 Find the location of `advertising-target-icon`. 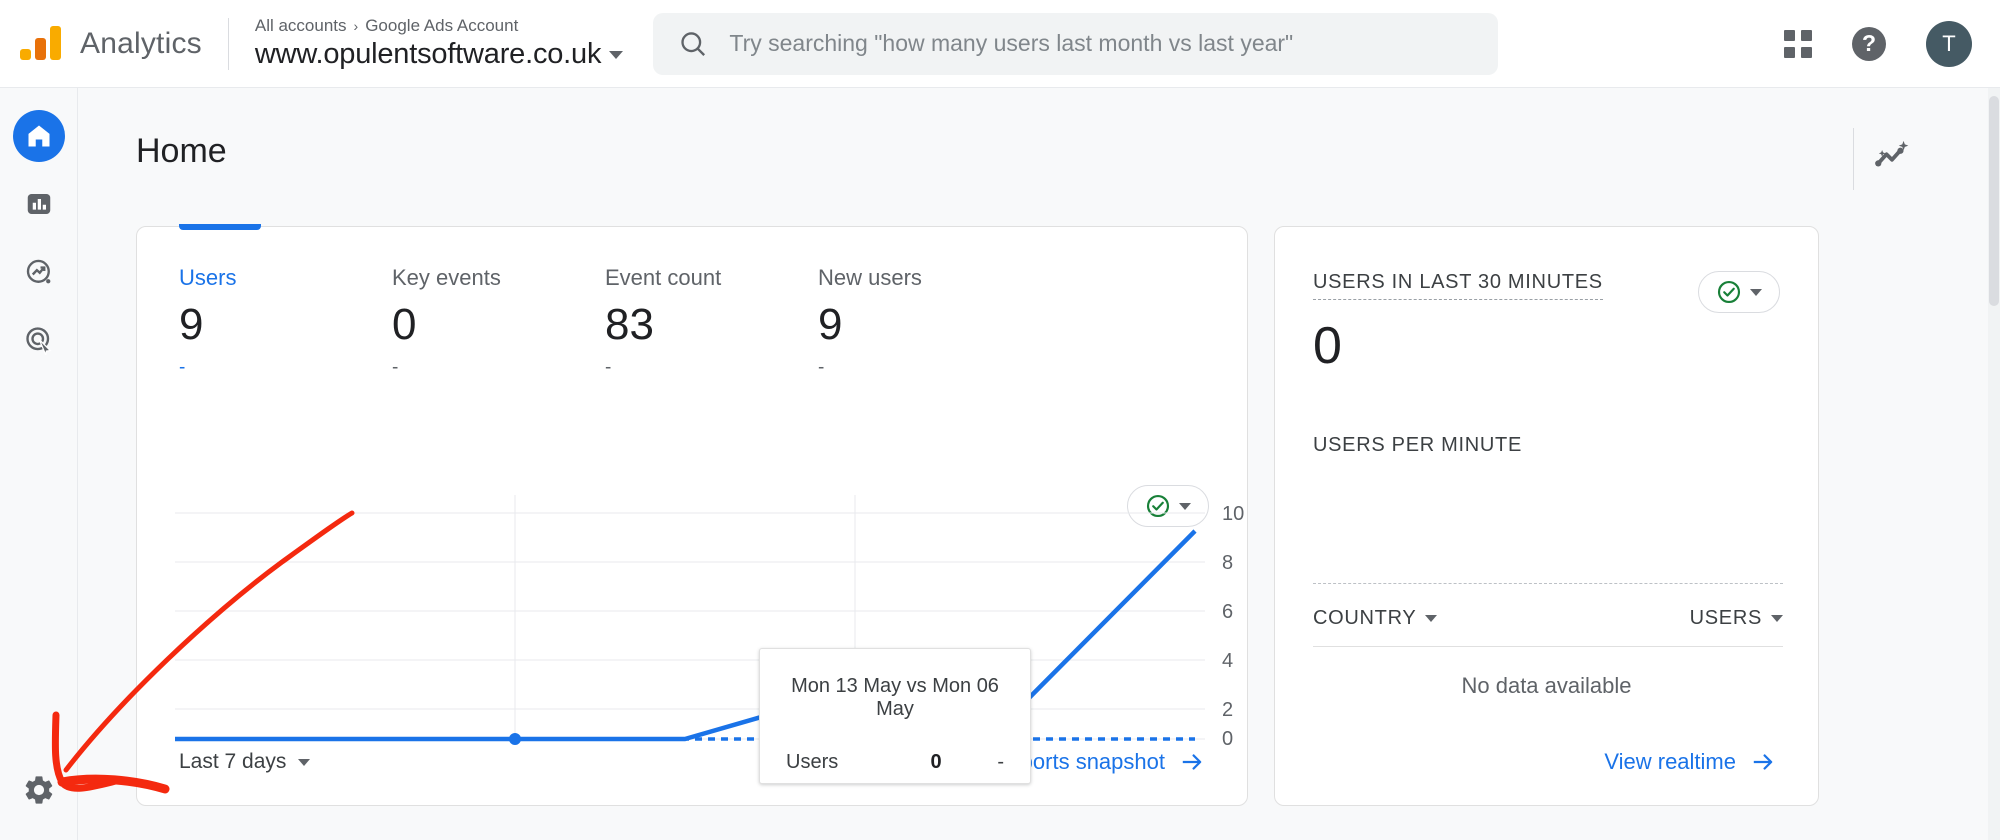

advertising-target-icon is located at coordinates (38, 341).